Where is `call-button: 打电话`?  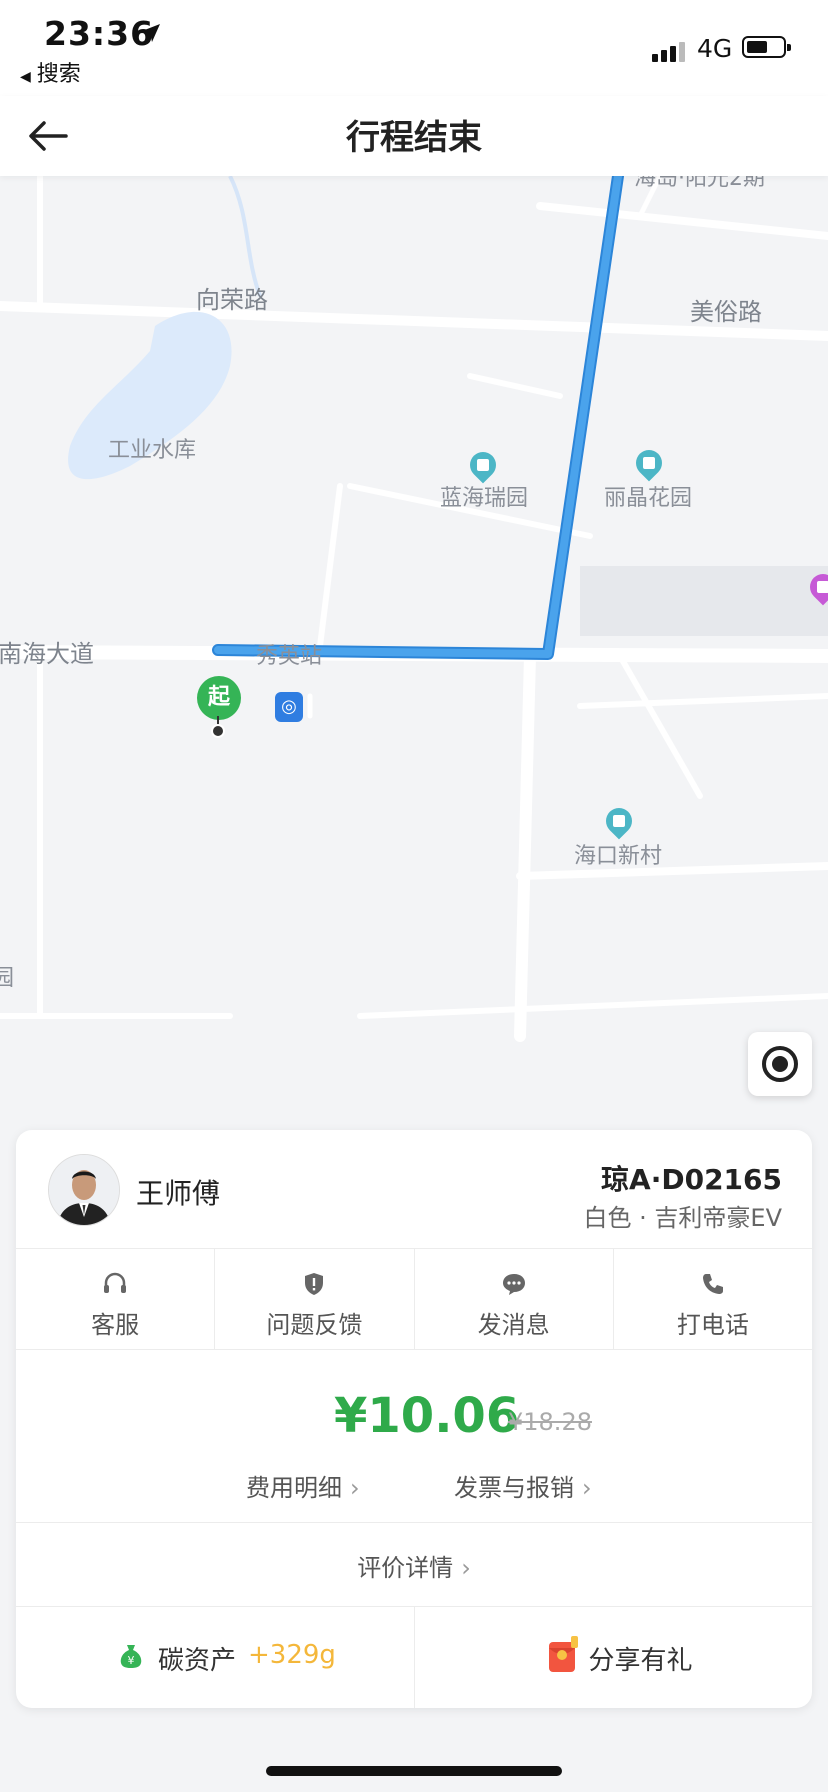 call-button: 打电话 is located at coordinates (712, 1299).